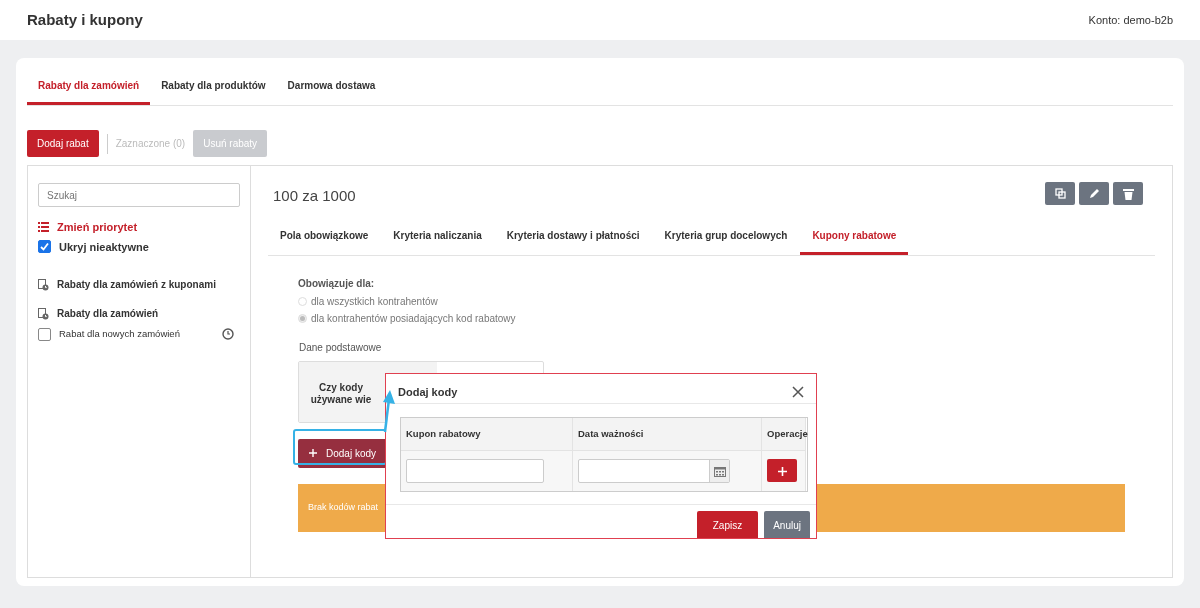  I want to click on tab: Pola obowiązkowe, so click(324, 238).